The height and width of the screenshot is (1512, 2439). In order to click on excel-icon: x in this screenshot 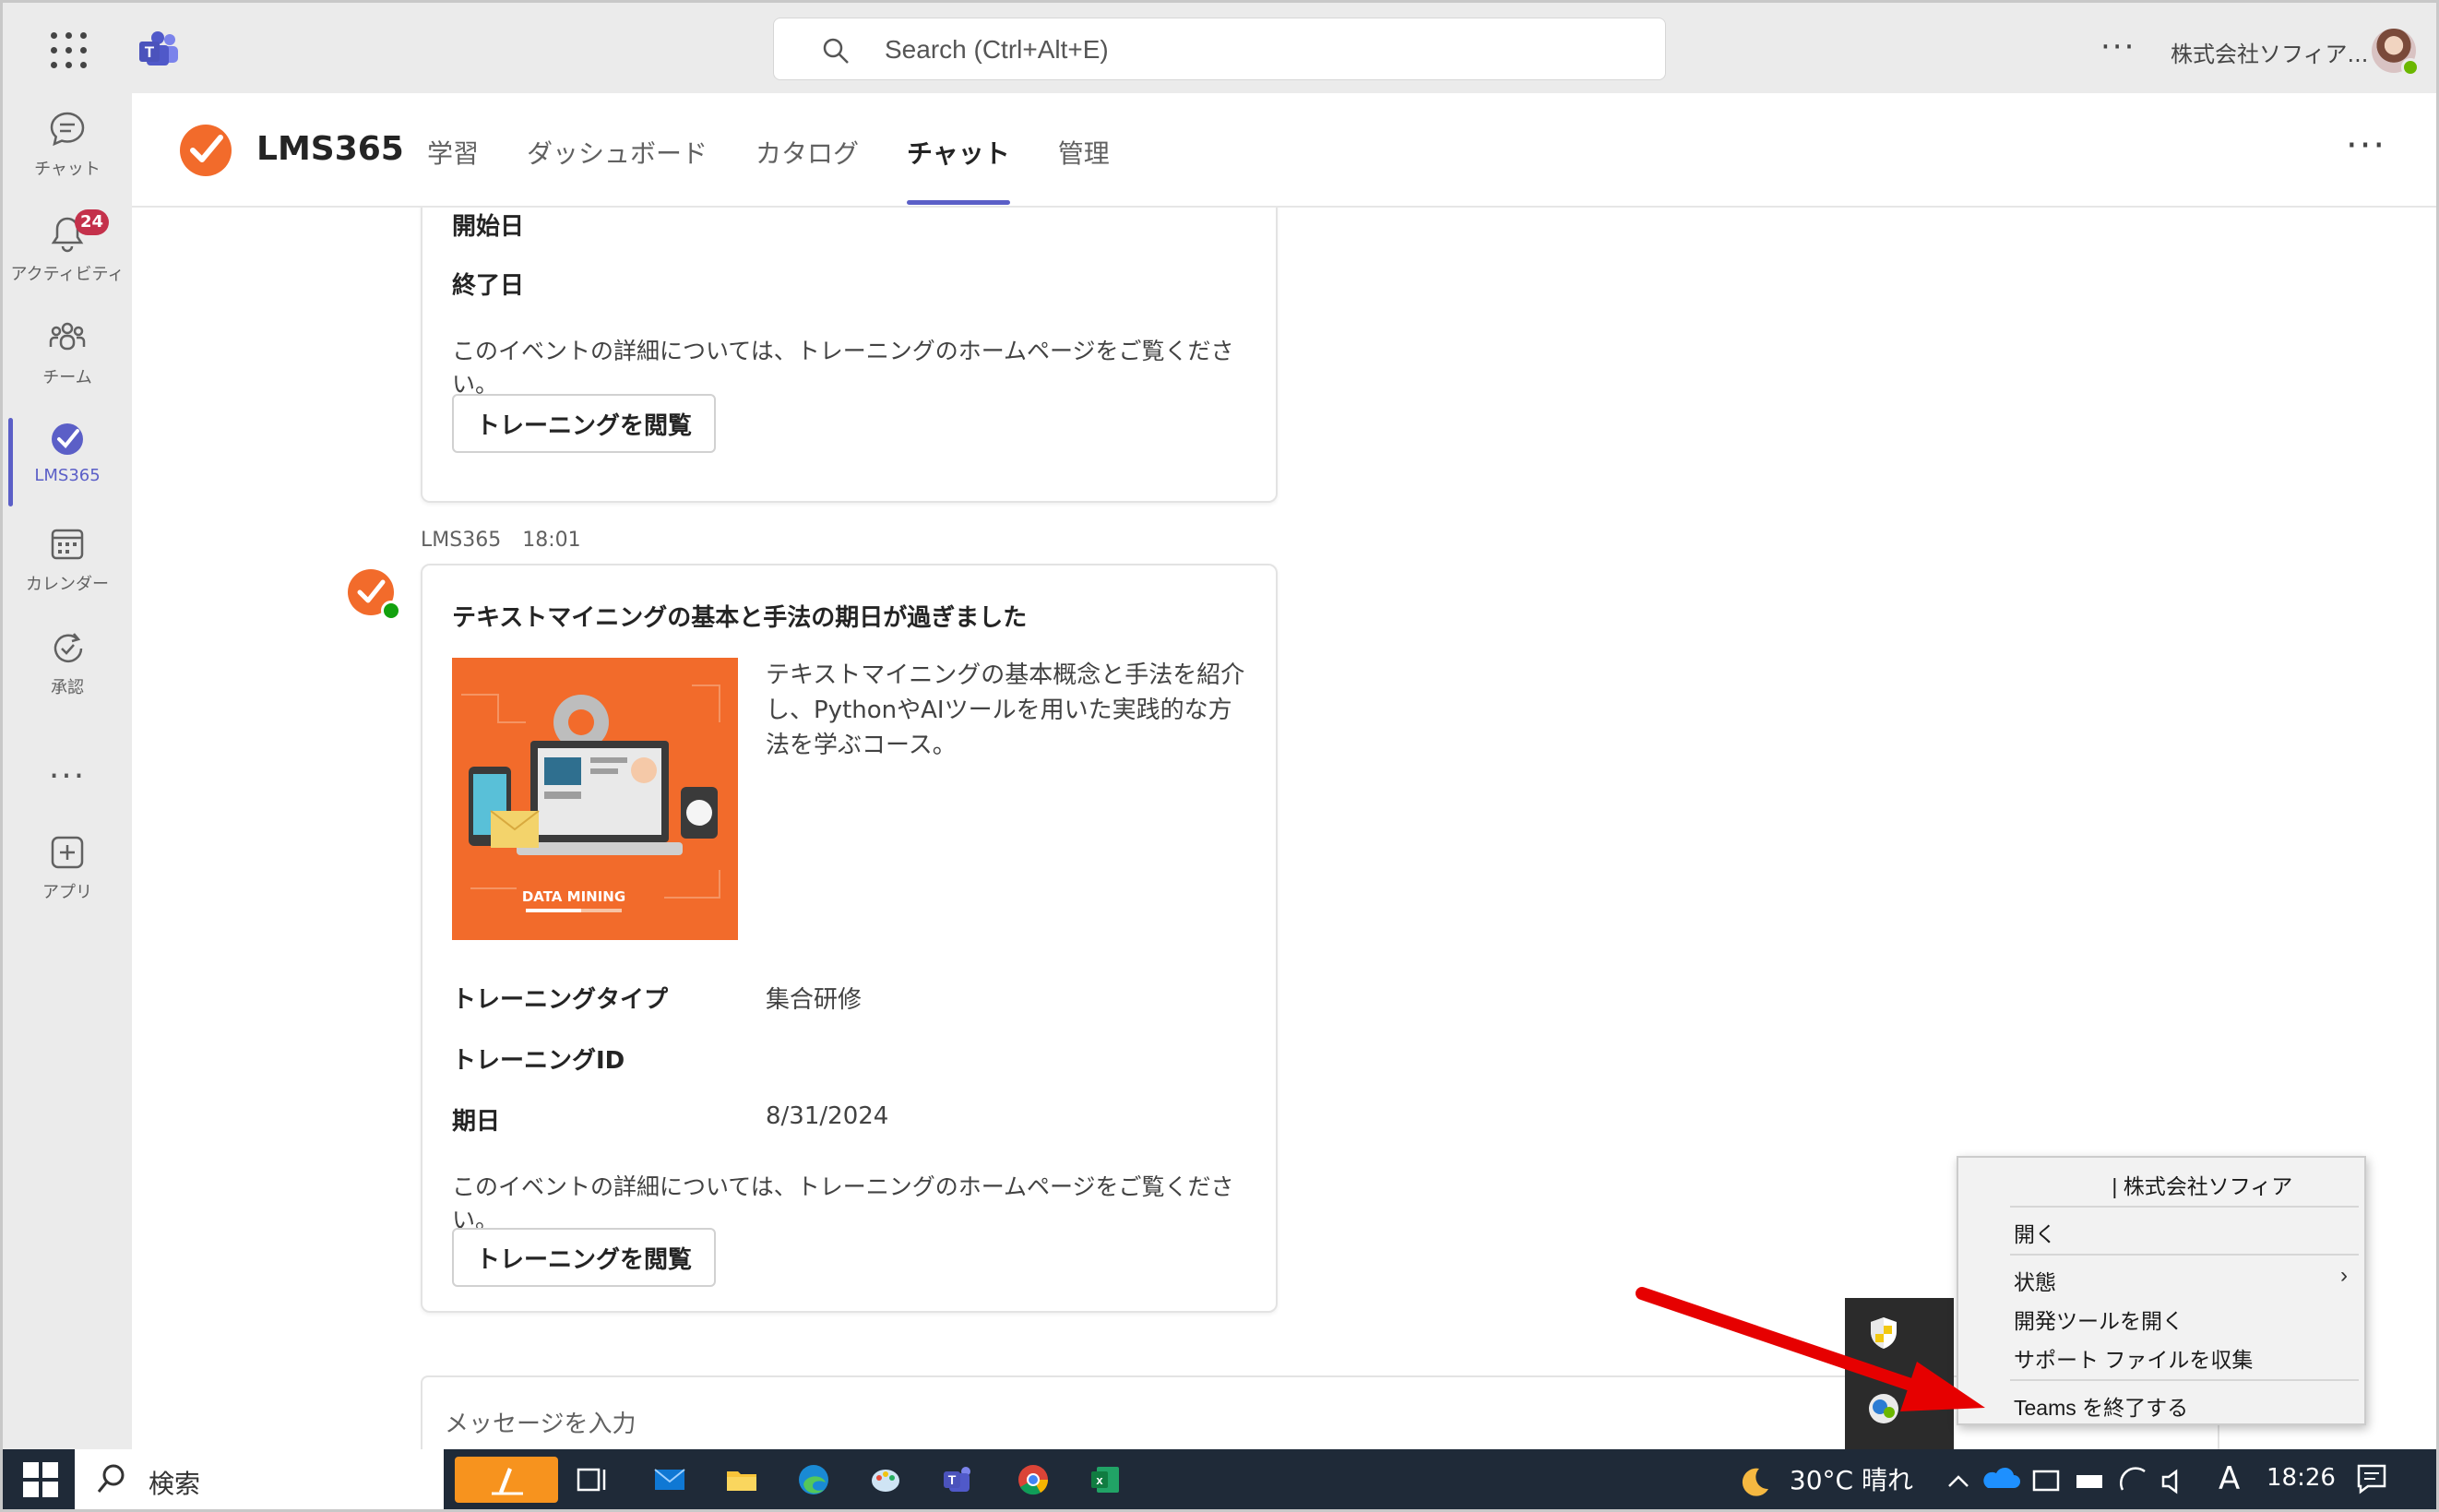, I will do `click(1105, 1479)`.